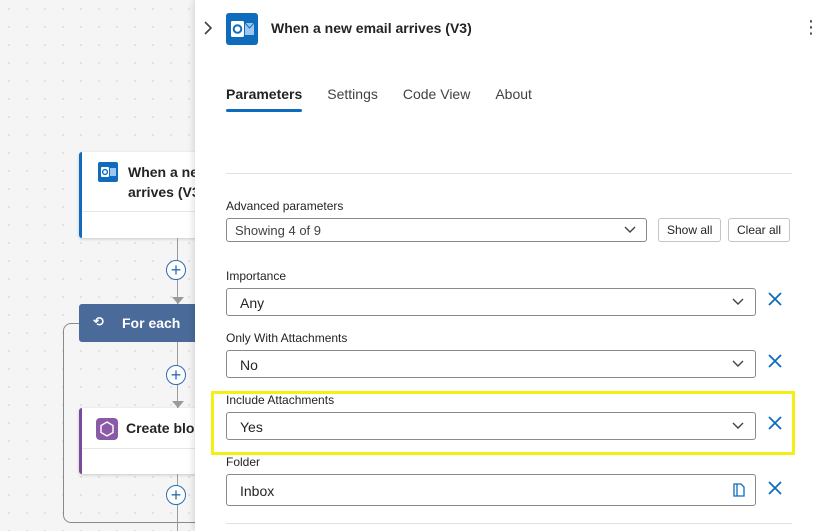 Image resolution: width=818 pixels, height=531 pixels. Describe the element at coordinates (256, 276) in the screenshot. I see `importance-label: Importance` at that location.